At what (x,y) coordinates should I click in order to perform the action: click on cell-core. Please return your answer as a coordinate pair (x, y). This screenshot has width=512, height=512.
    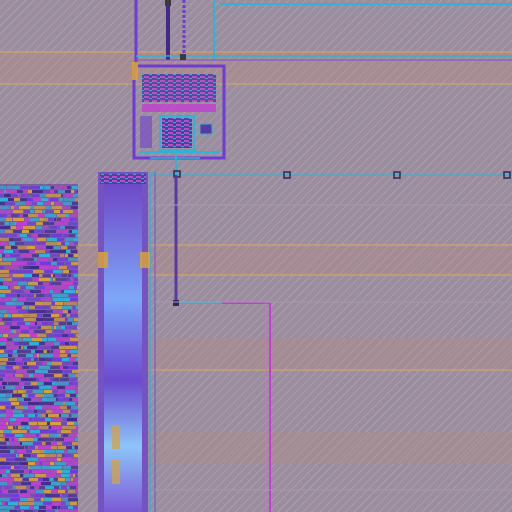
    Looking at the image, I should click on (177, 133).